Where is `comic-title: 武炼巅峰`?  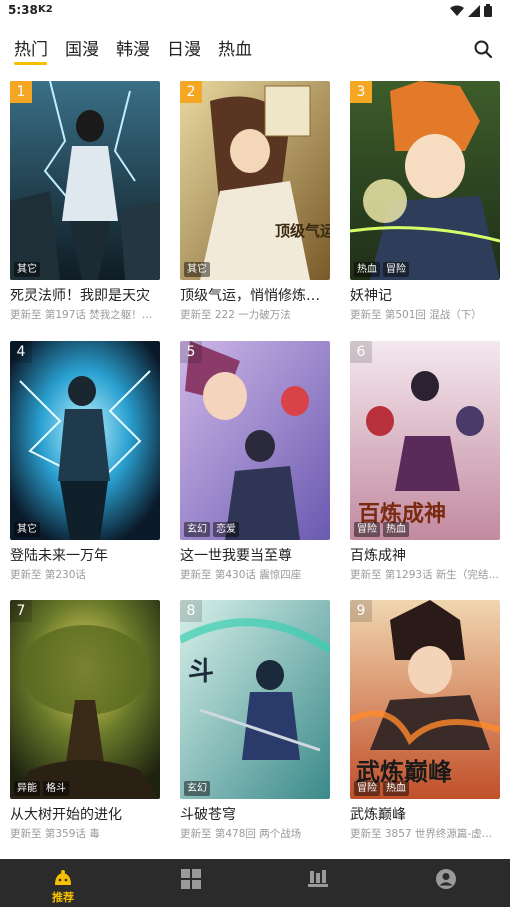
comic-title: 武炼巅峰 is located at coordinates (425, 814).